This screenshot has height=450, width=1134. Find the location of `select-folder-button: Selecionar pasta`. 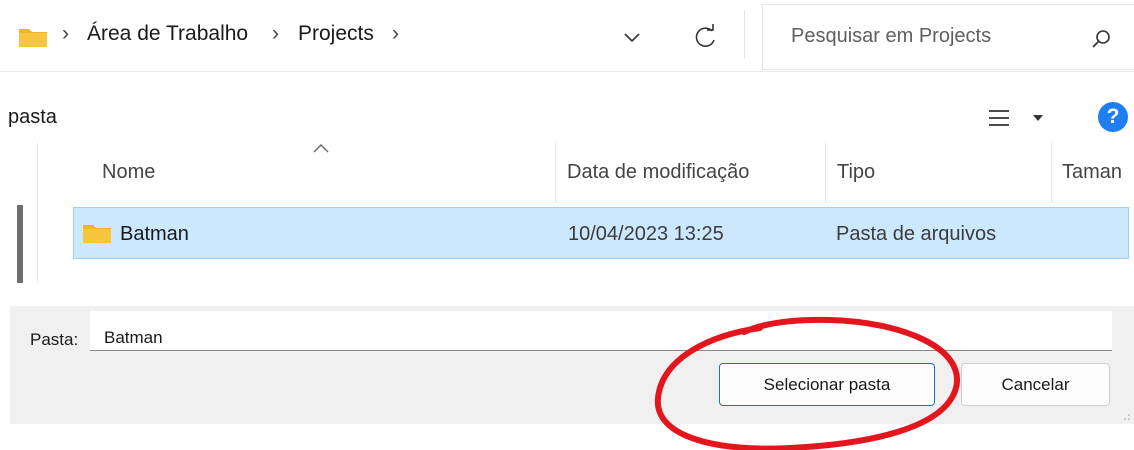

select-folder-button: Selecionar pasta is located at coordinates (827, 384).